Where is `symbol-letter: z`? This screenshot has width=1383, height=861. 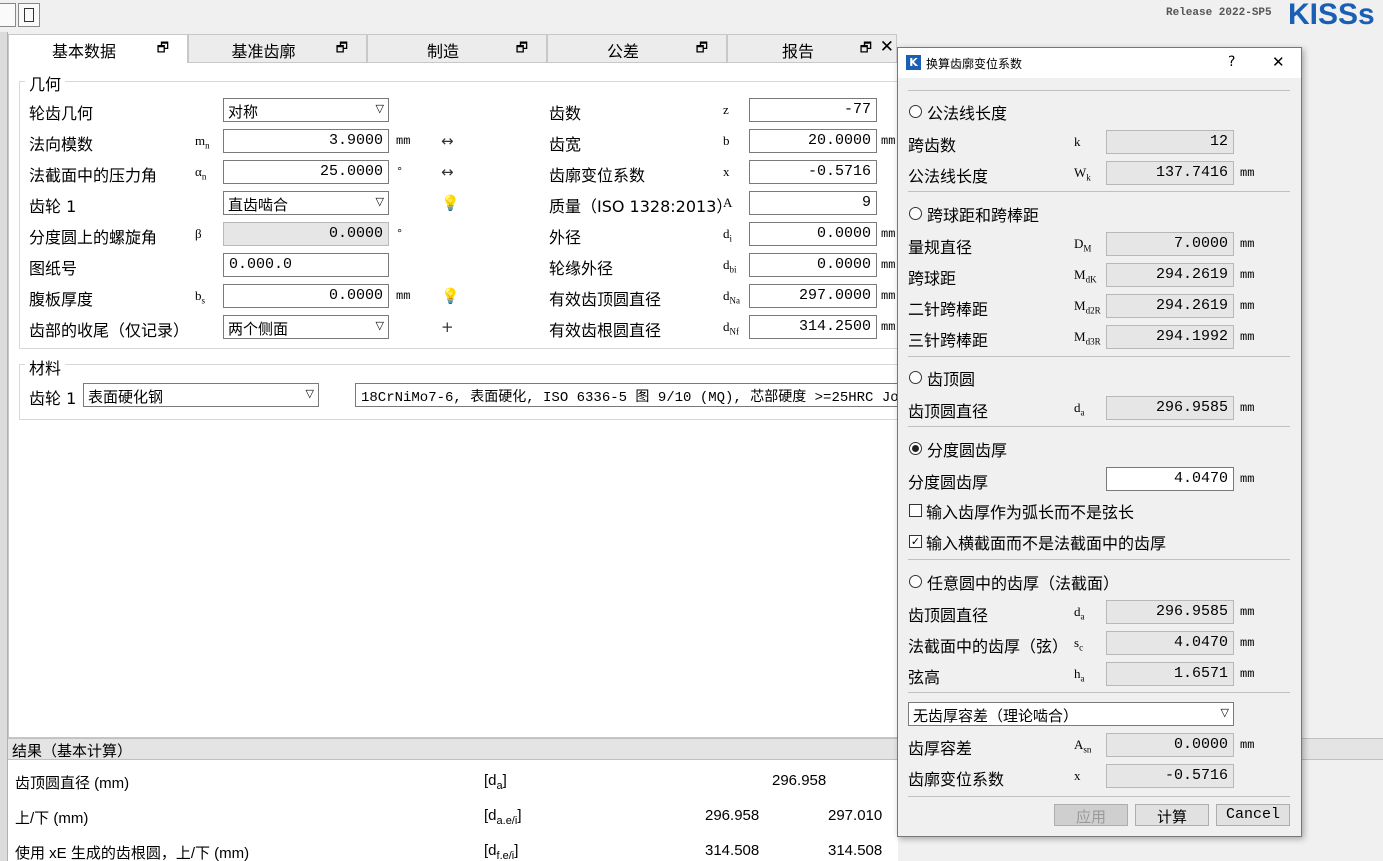 symbol-letter: z is located at coordinates (726, 109).